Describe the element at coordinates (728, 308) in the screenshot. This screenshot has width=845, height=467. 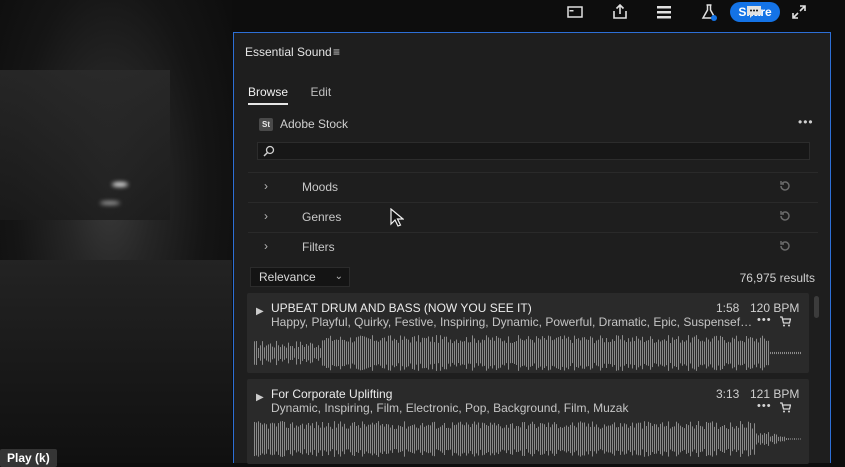
I see `track-duration: 1:58` at that location.